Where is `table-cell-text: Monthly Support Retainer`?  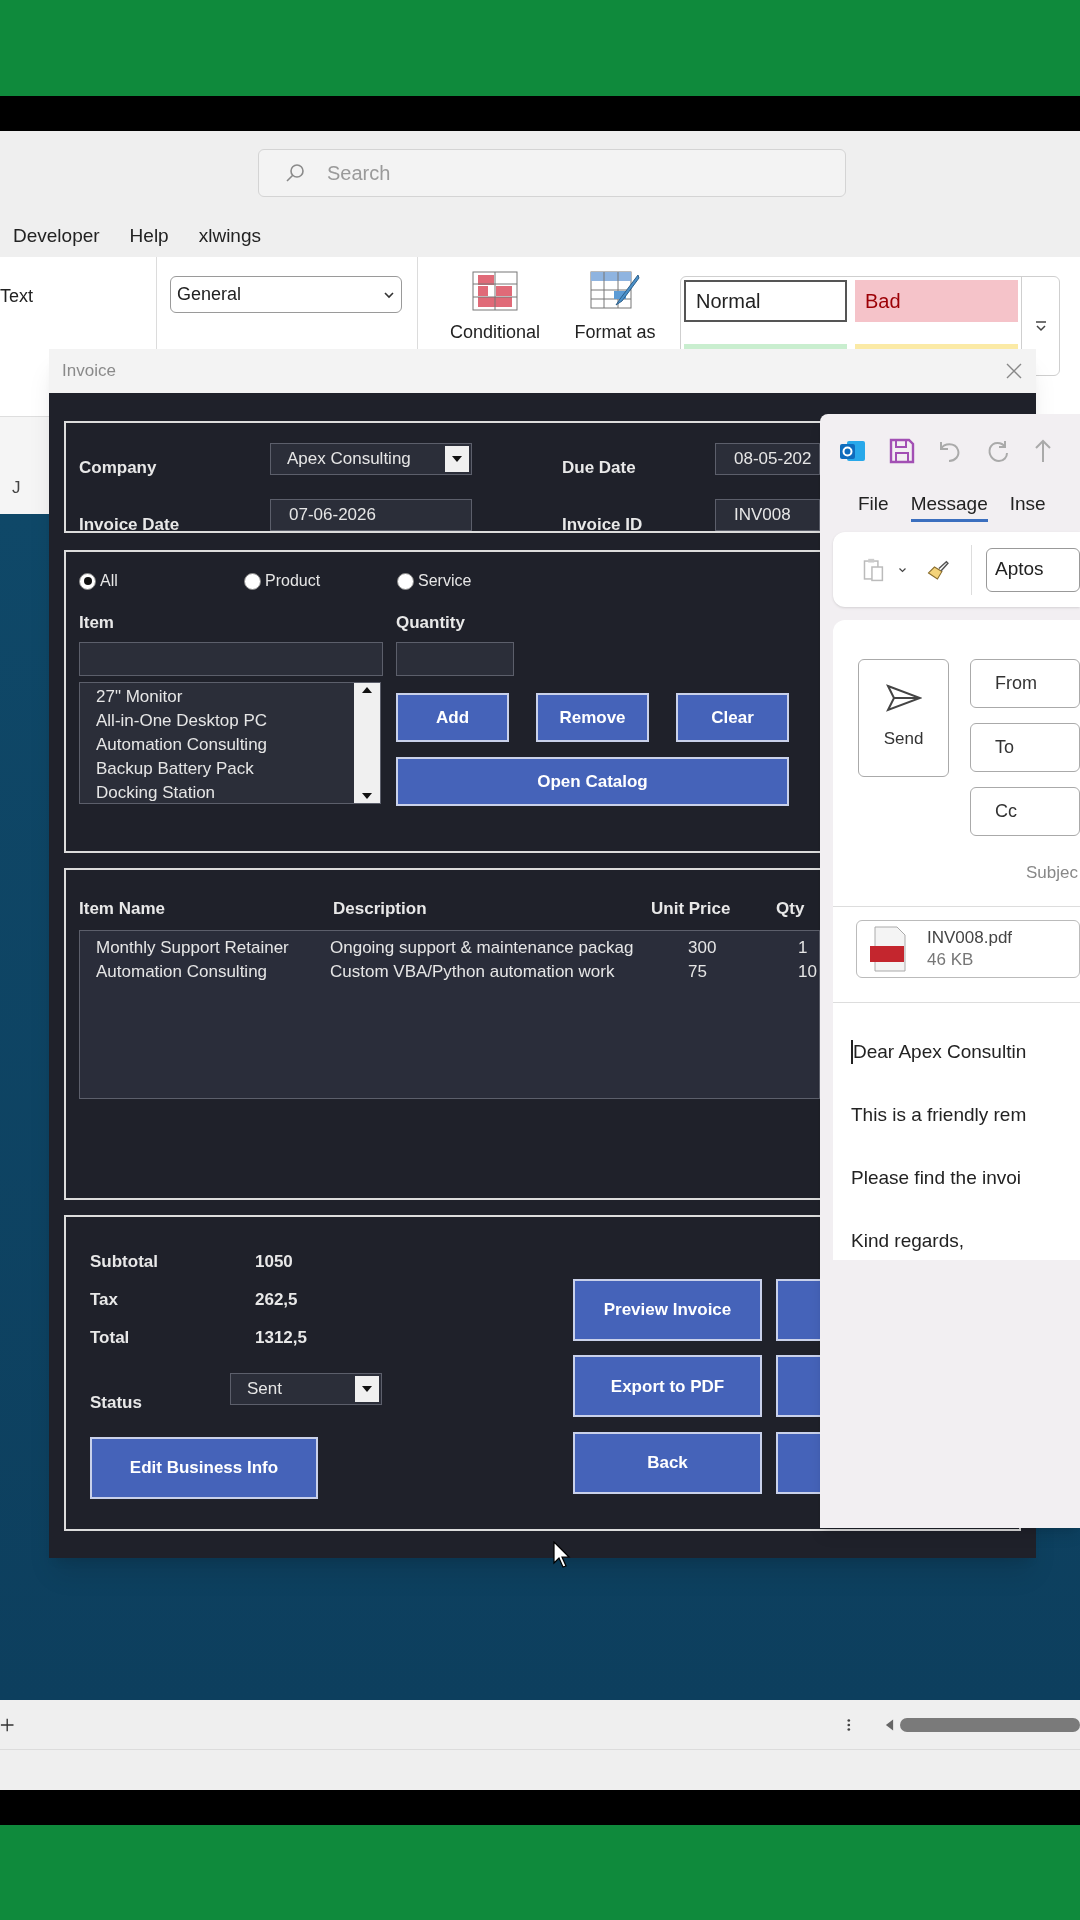
table-cell-text: Monthly Support Retainer is located at coordinates (193, 948).